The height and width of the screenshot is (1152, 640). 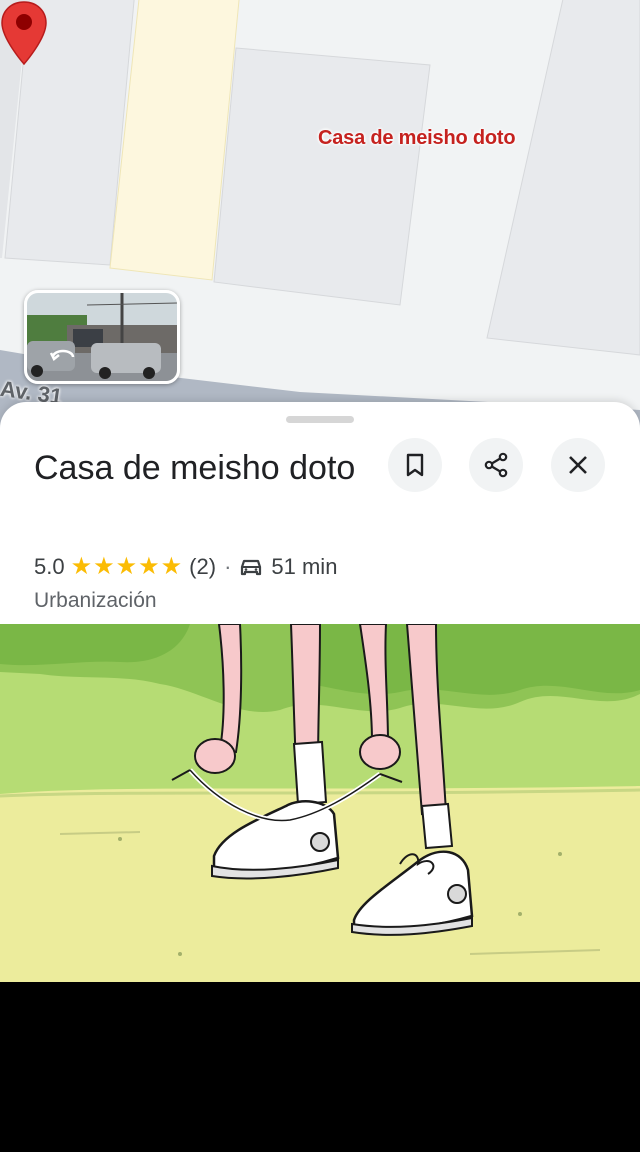 I want to click on rating-row: 5.0 ★★★★★ (2) · 51 min, so click(x=185, y=566).